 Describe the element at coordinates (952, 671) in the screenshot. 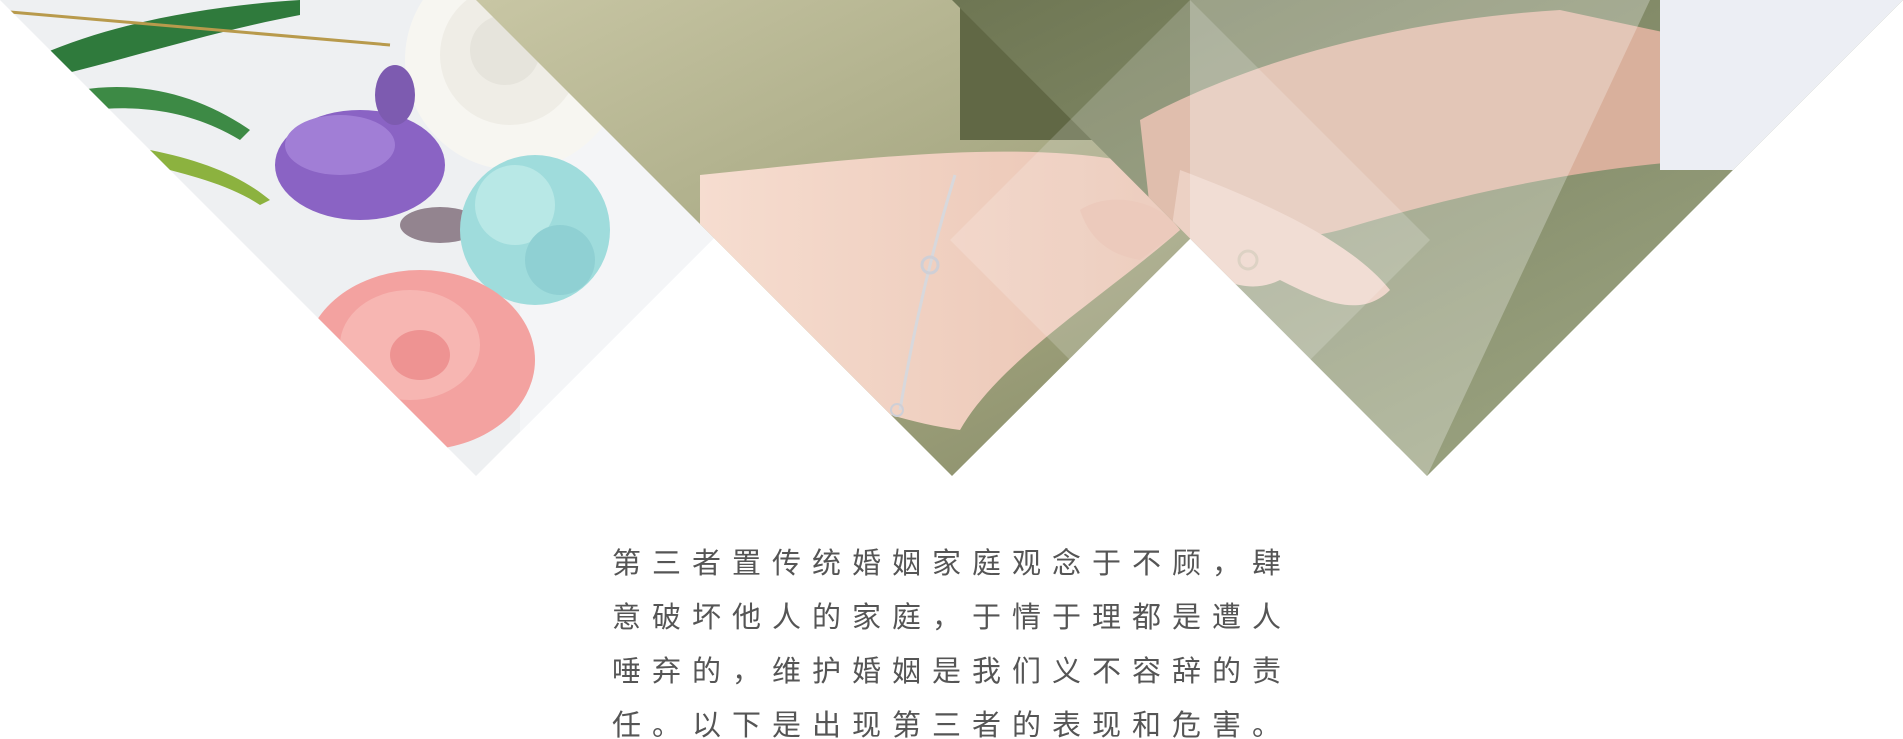

I see `intro-line: 唾弃的，维护婚姻是我们义不容辞的责` at that location.